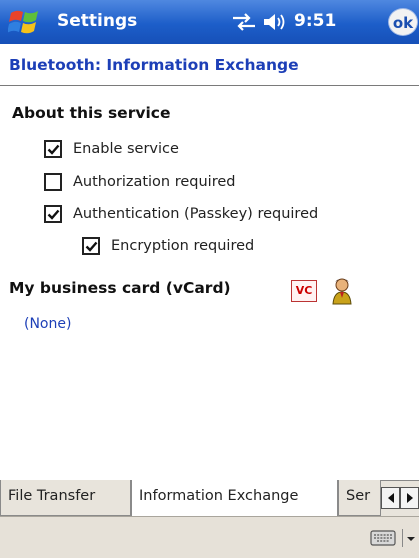 The image size is (419, 558). What do you see at coordinates (275, 22) in the screenshot?
I see `speaker-icon` at bounding box center [275, 22].